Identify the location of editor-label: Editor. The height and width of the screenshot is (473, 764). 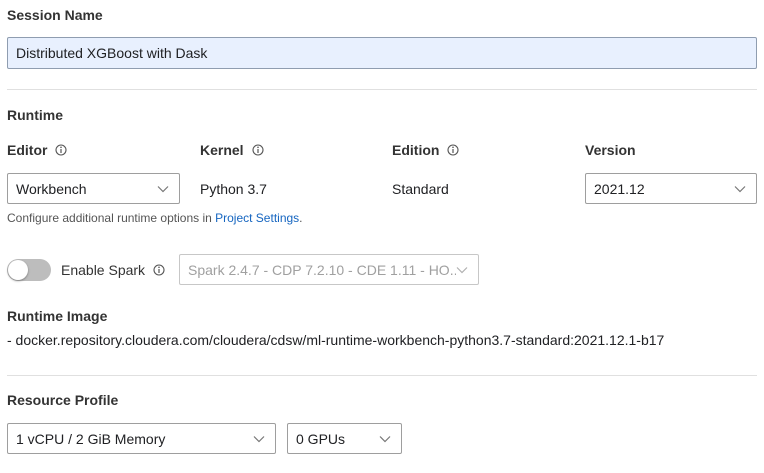
(27, 150).